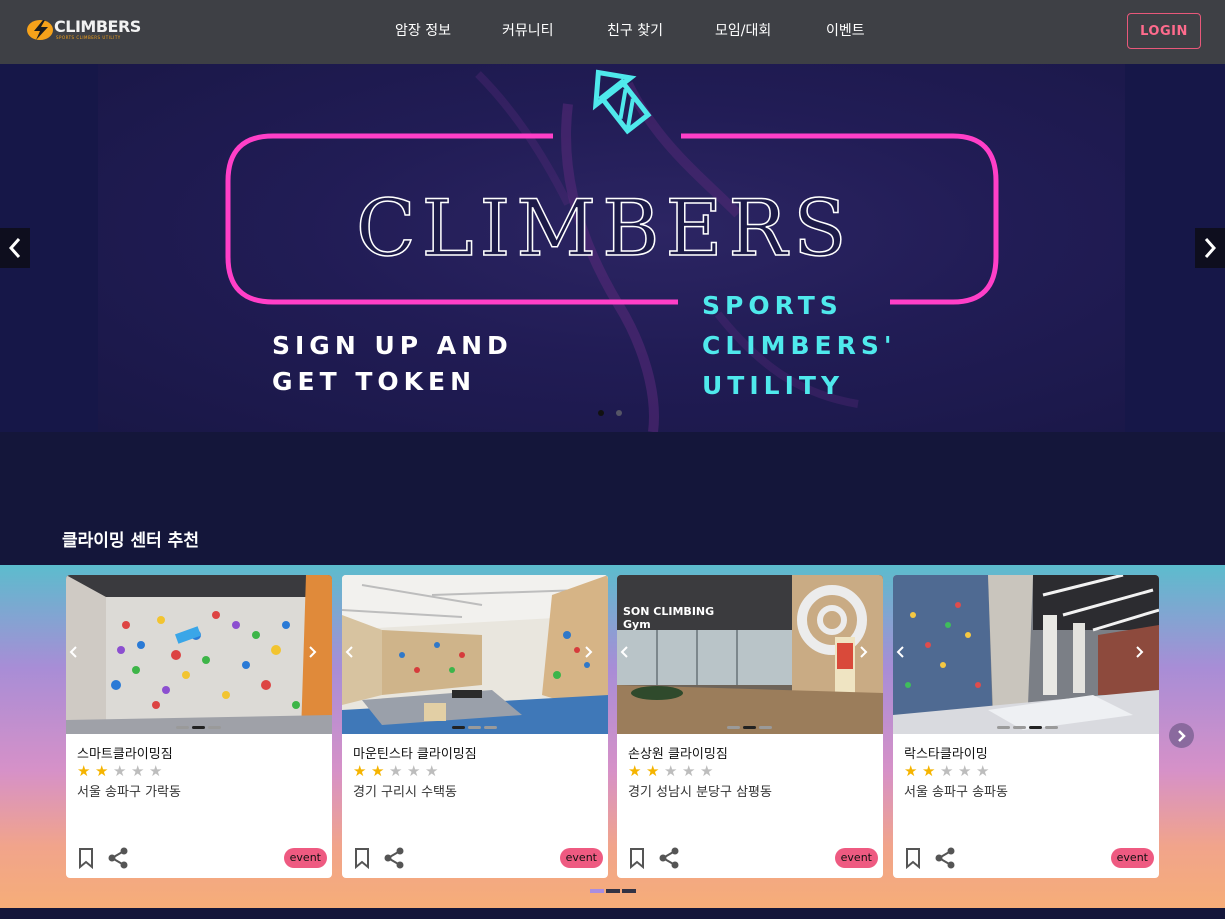  I want to click on image-pagination, so click(750, 728).